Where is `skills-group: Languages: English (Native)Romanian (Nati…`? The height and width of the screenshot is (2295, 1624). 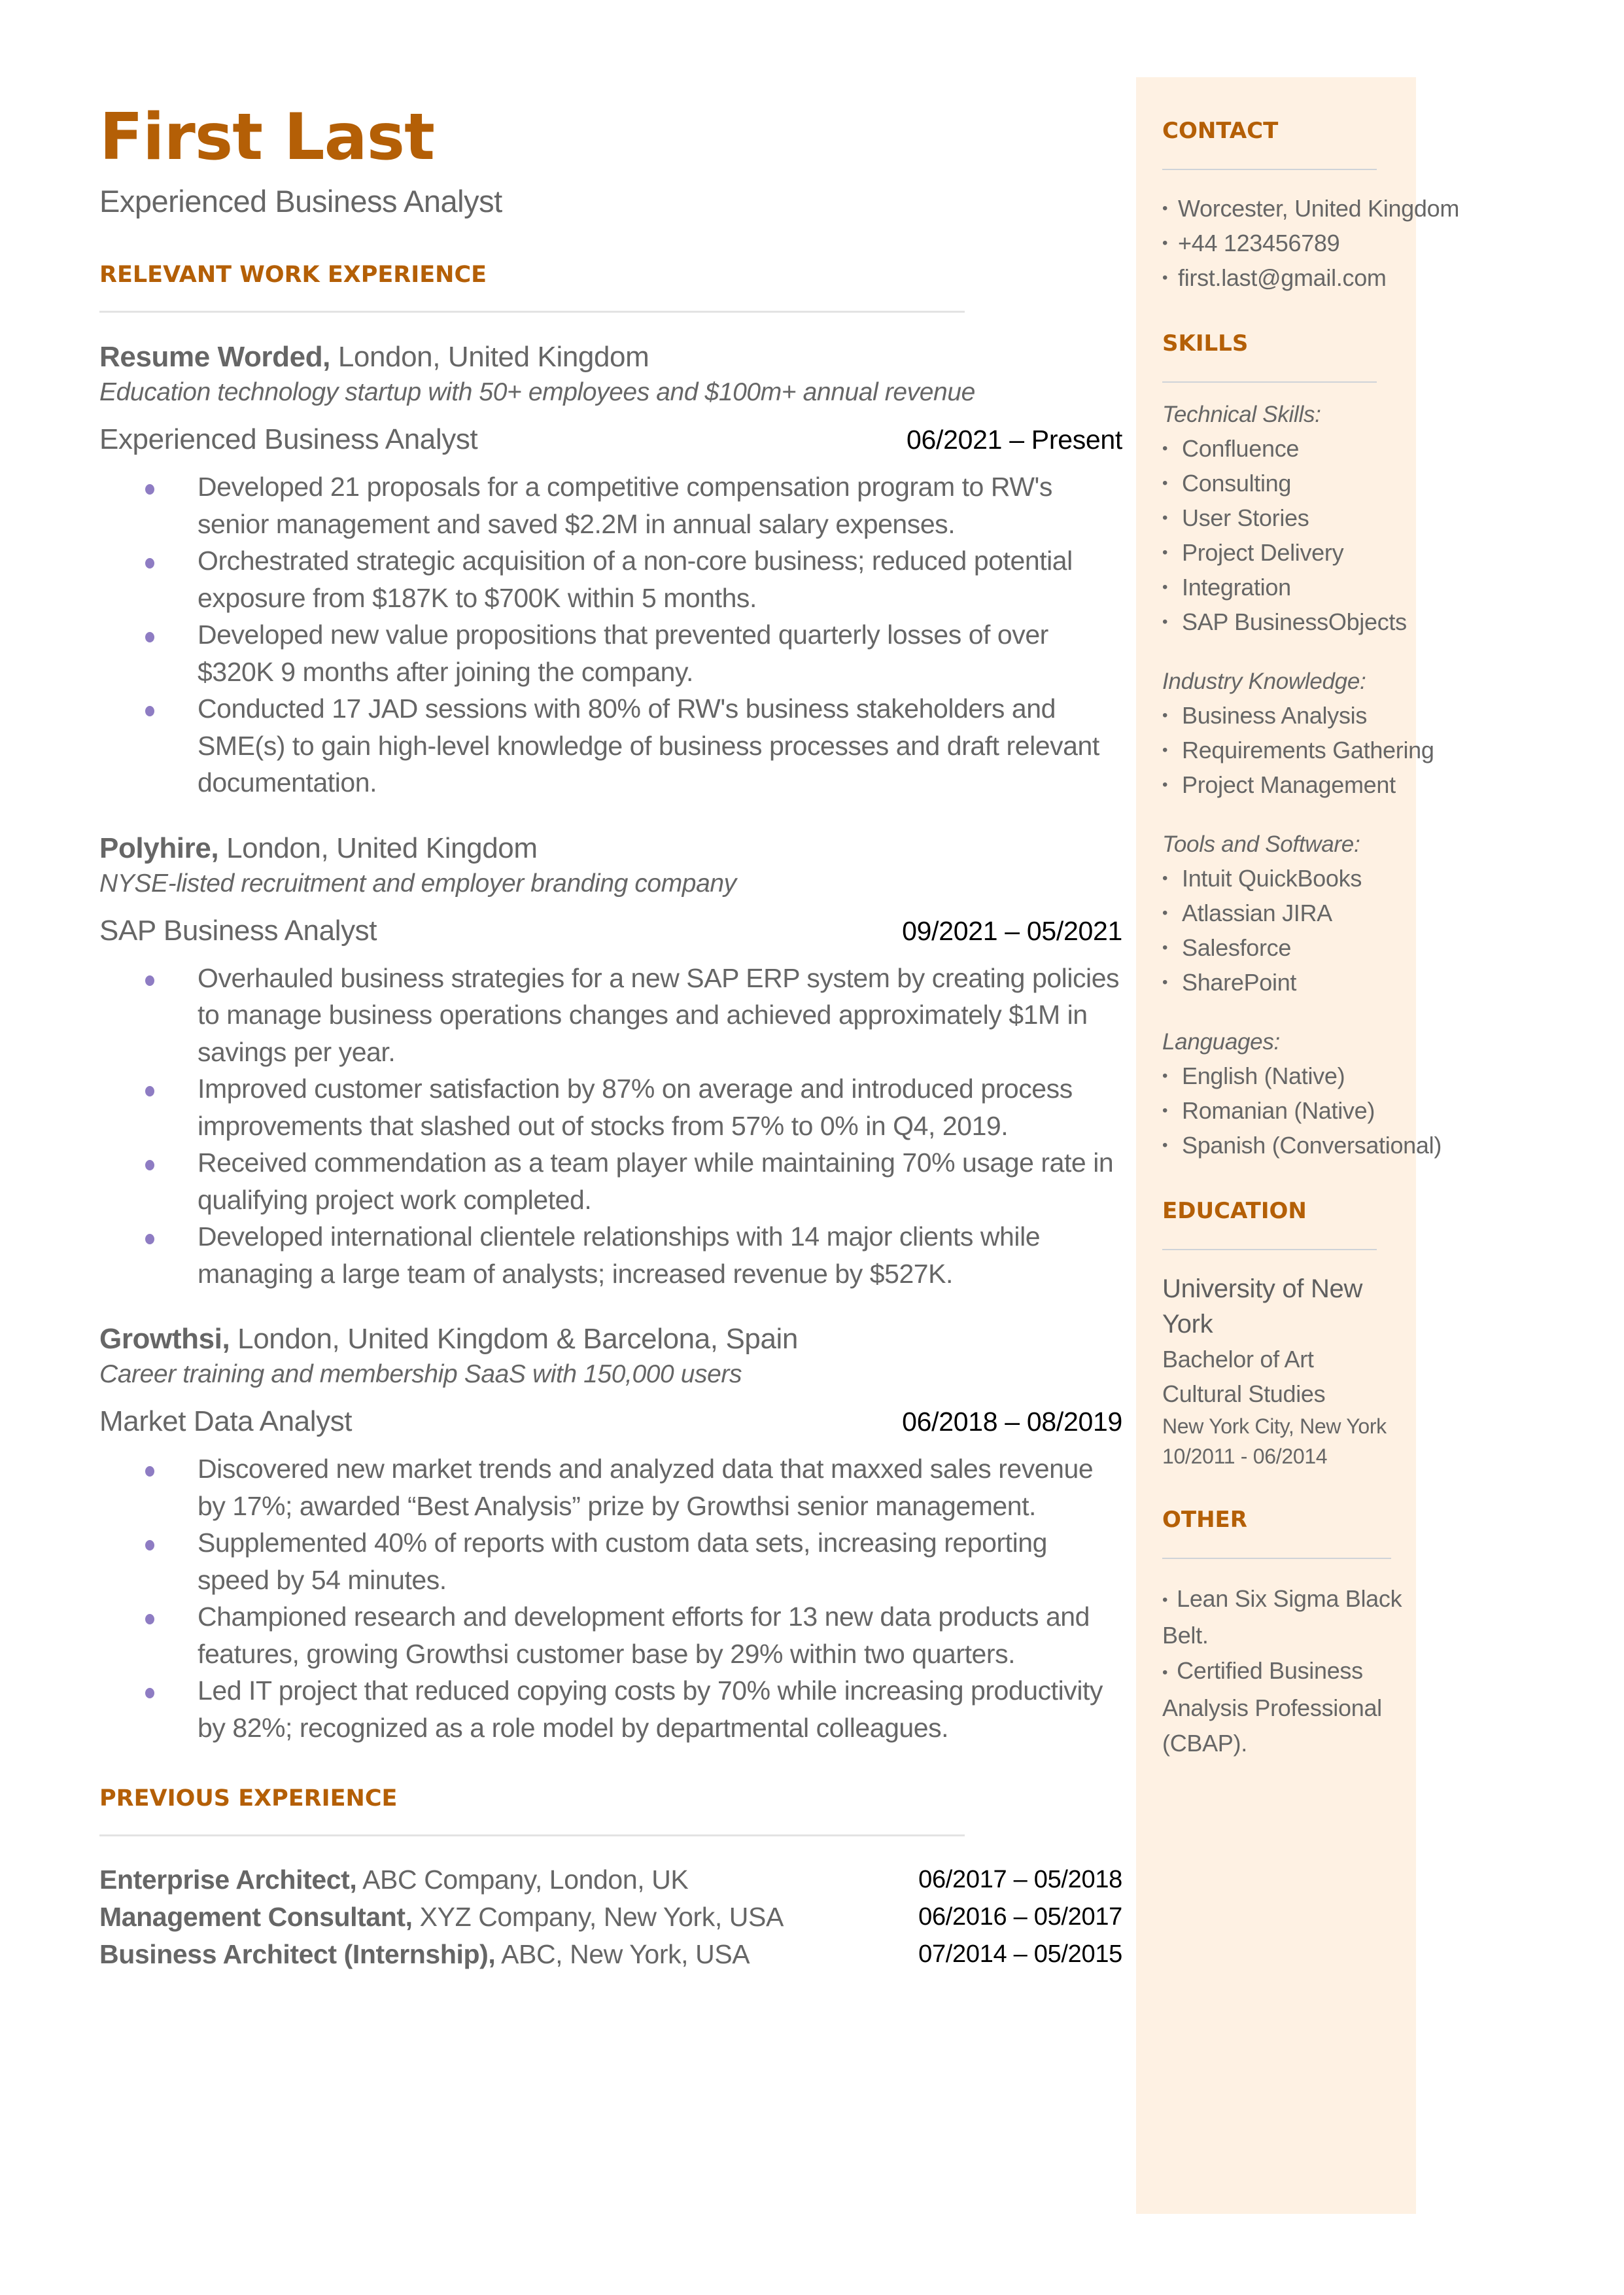
skills-group: Languages: English (Native)Romanian (Nati… is located at coordinates (1302, 1094).